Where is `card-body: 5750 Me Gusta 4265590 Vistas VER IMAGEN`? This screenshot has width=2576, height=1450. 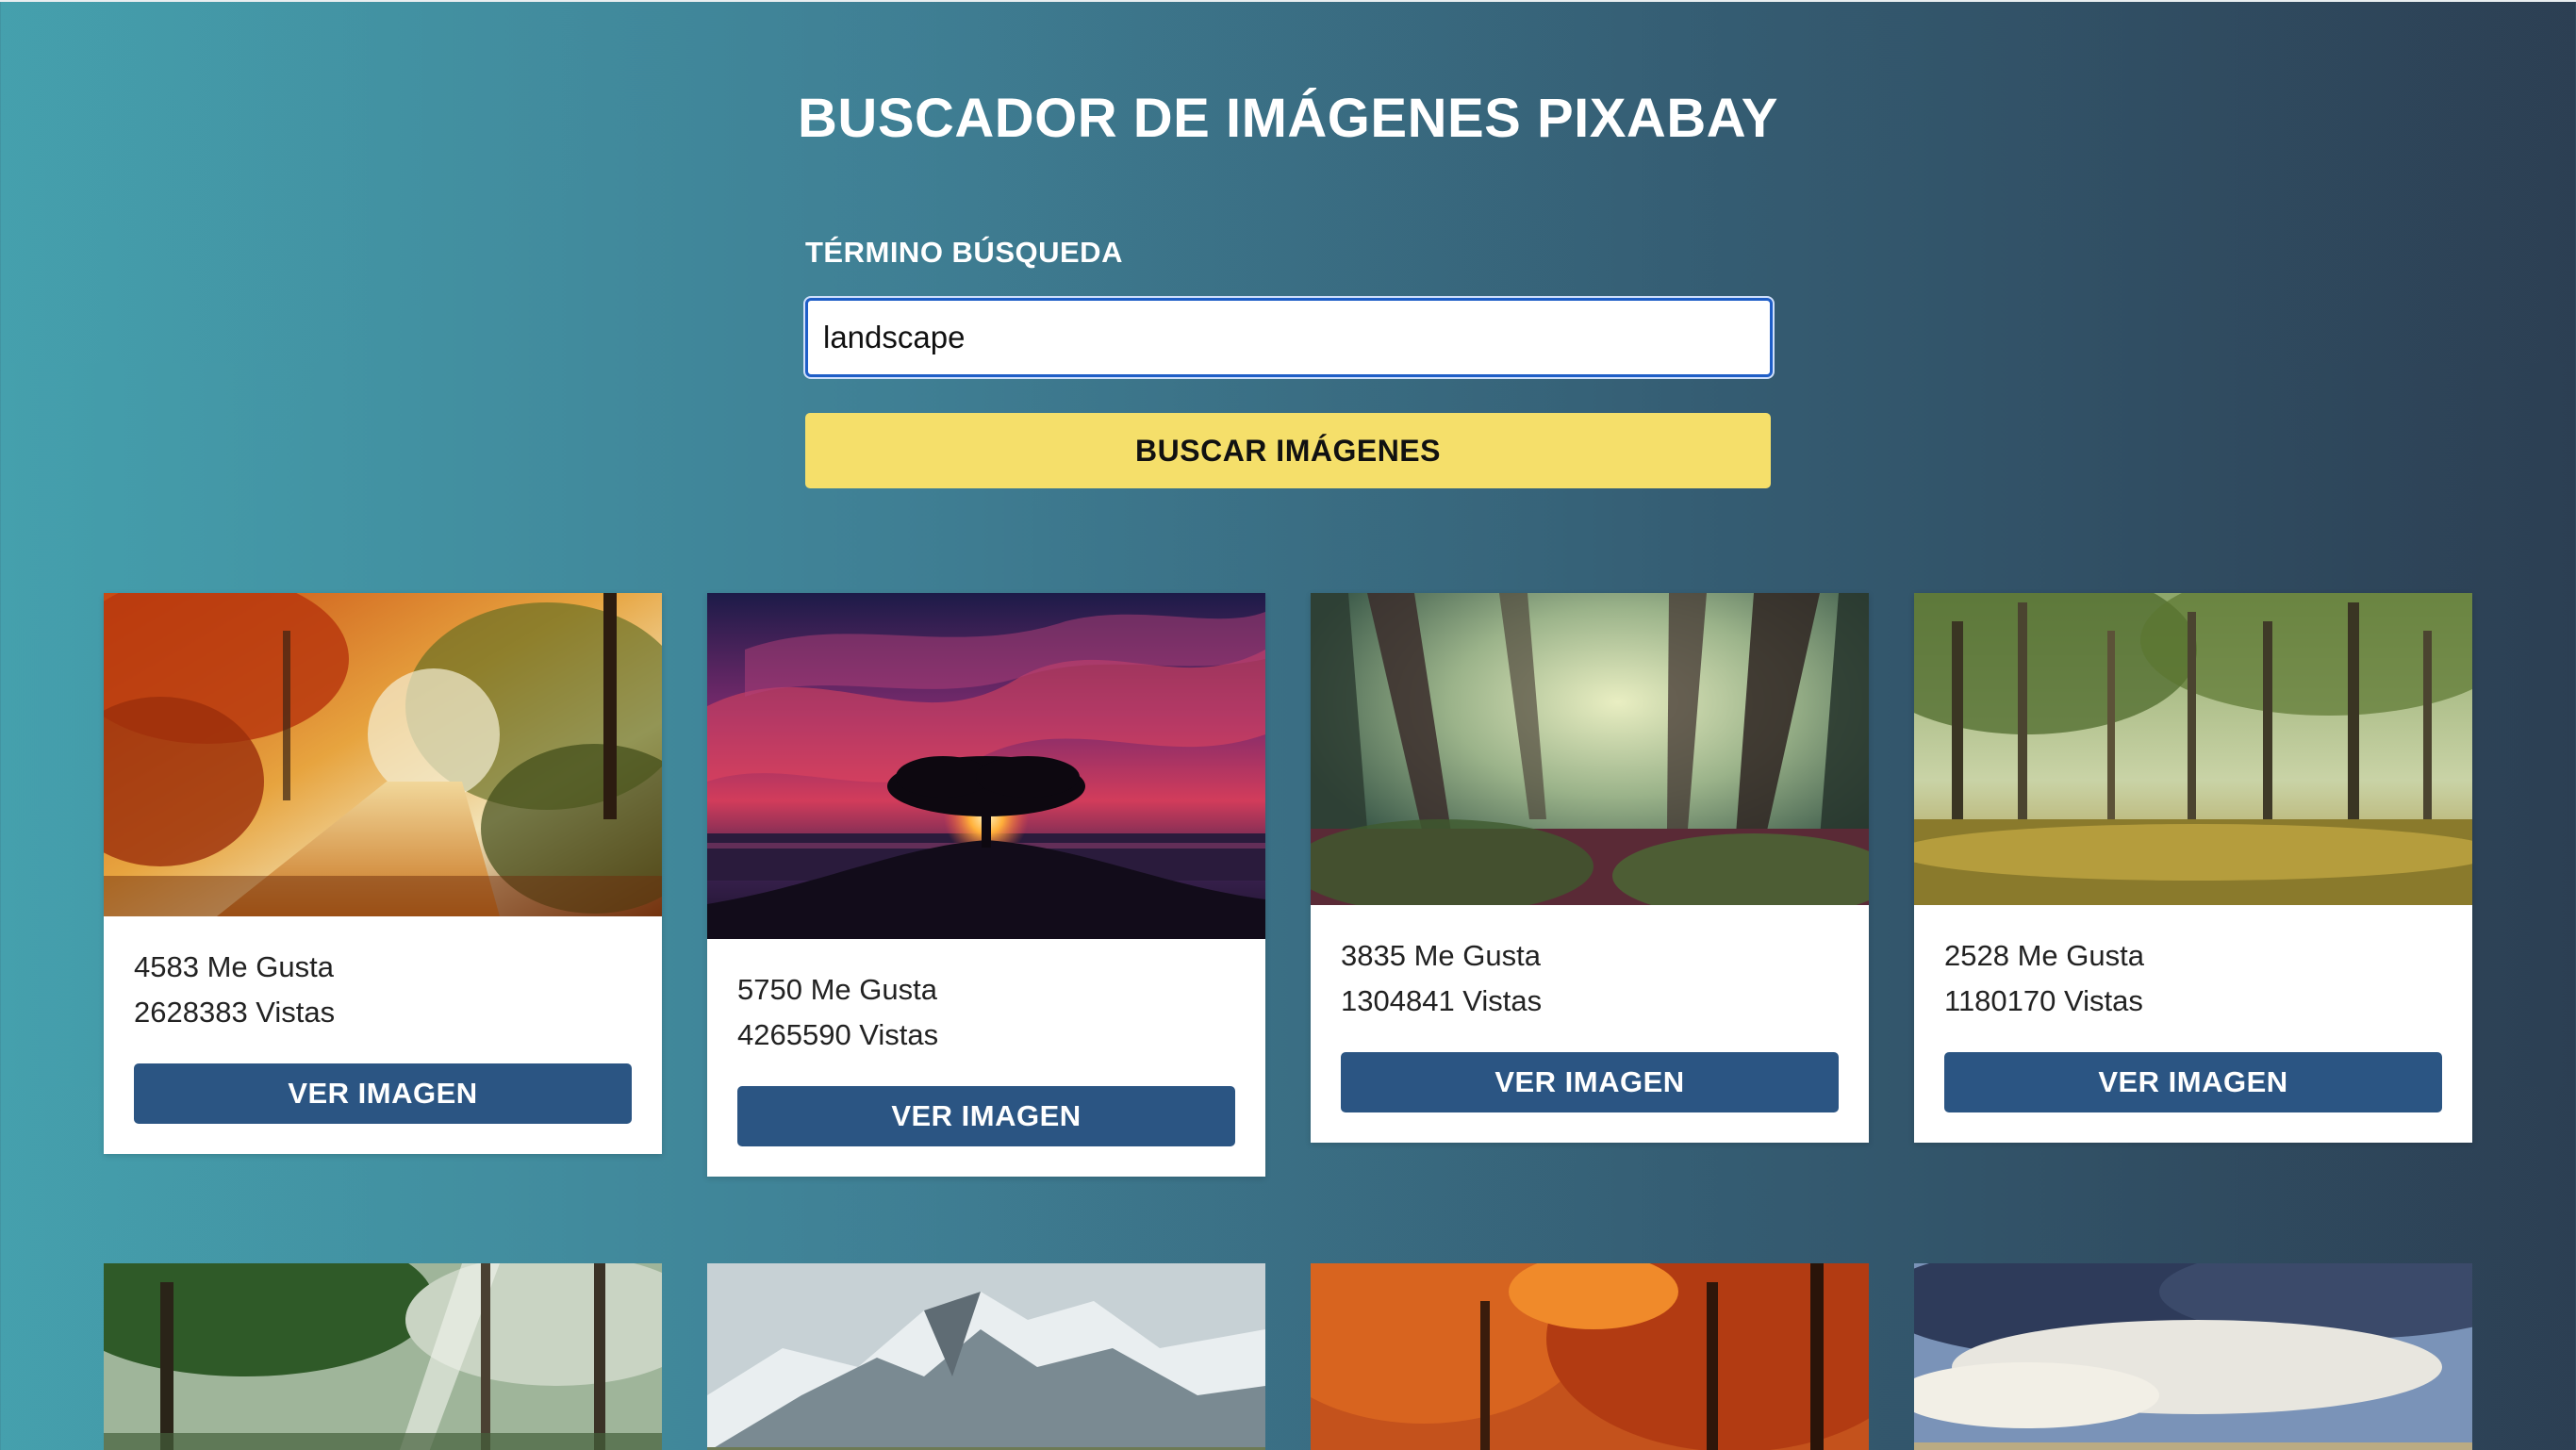 card-body: 5750 Me Gusta 4265590 Vistas VER IMAGEN is located at coordinates (986, 1058).